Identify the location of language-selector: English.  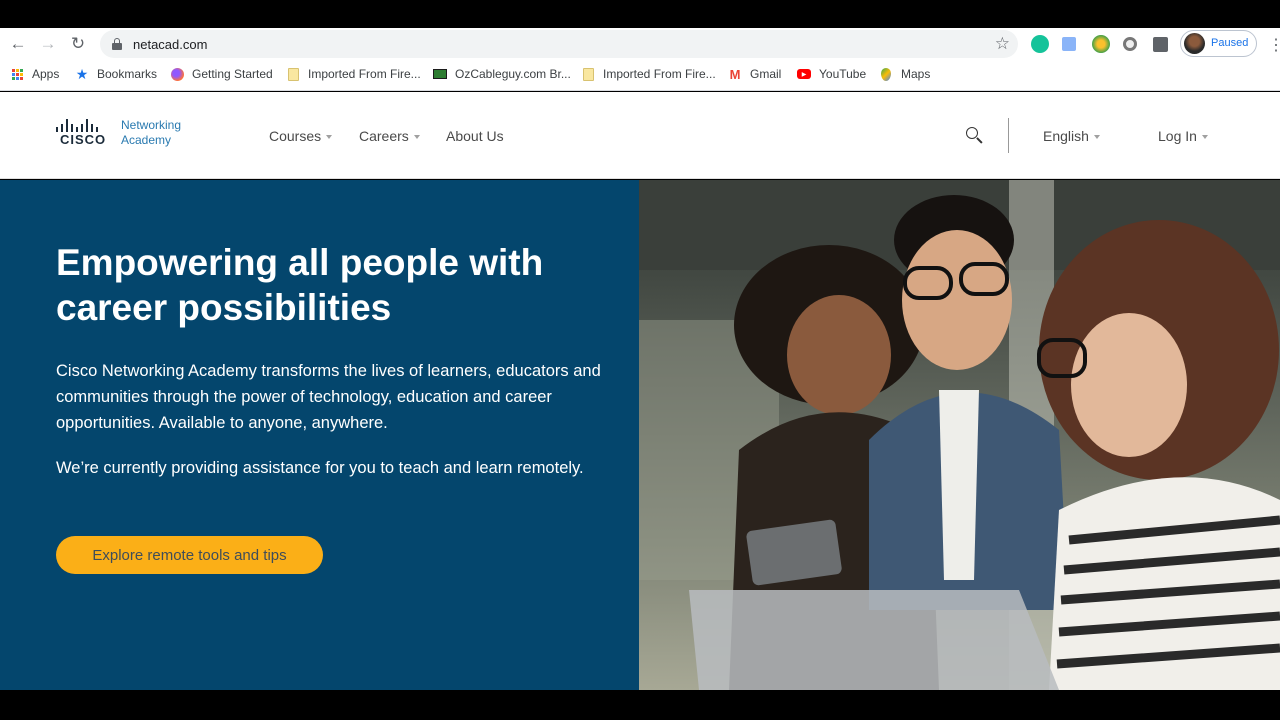
(1071, 136).